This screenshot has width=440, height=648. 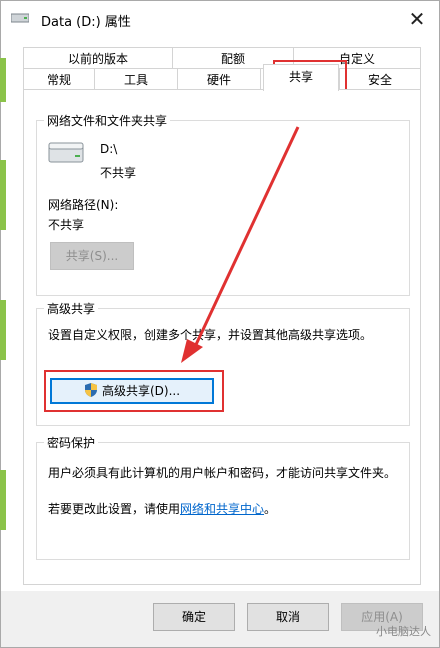 I want to click on network-path-value: 不共享, so click(x=66, y=225).